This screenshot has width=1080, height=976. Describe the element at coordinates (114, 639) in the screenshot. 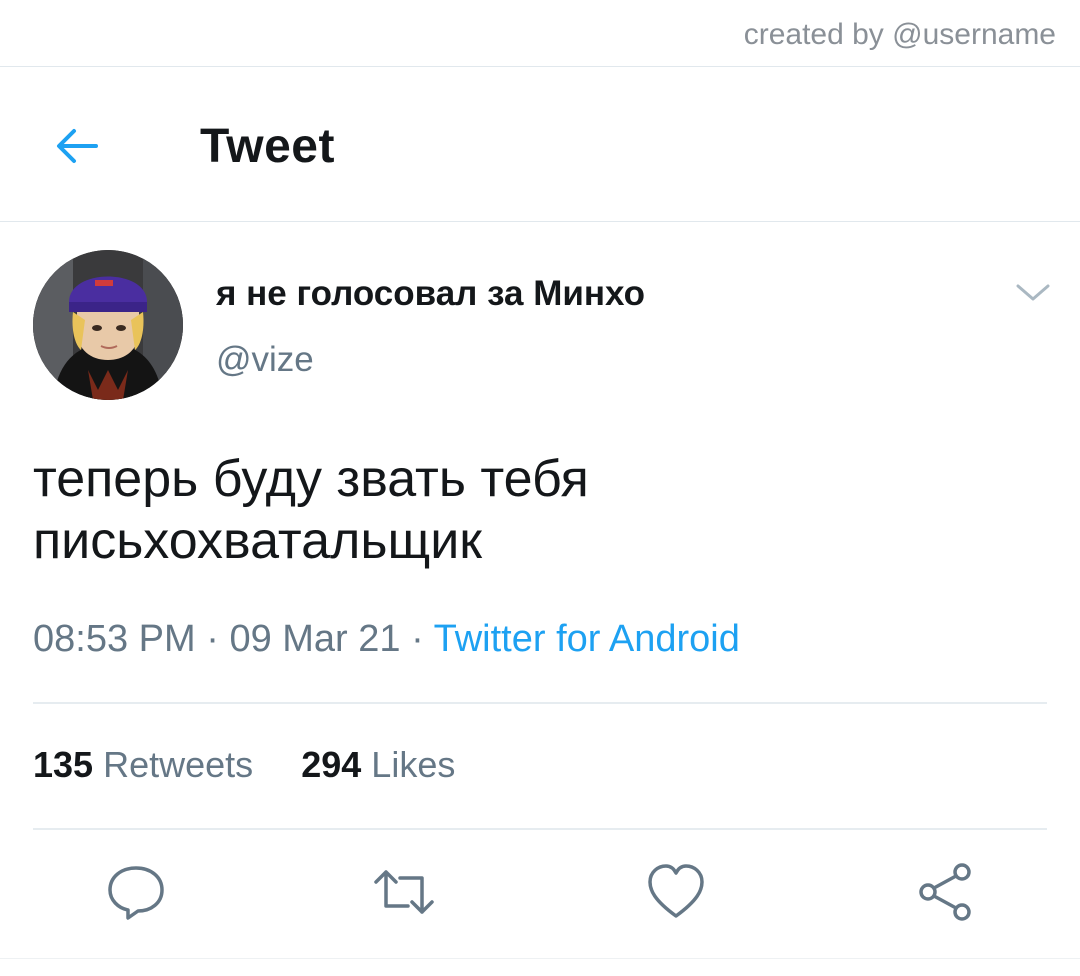

I see `tweet-time: 08:53 PM` at that location.